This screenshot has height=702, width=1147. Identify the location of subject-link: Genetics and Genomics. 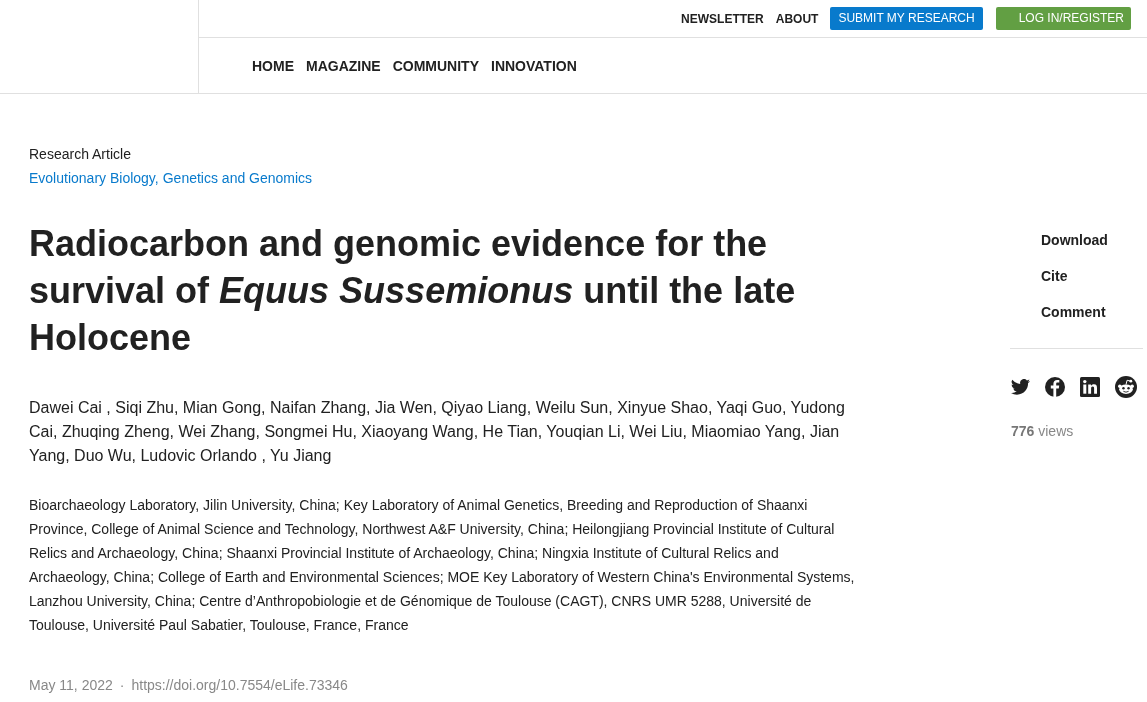
(237, 178).